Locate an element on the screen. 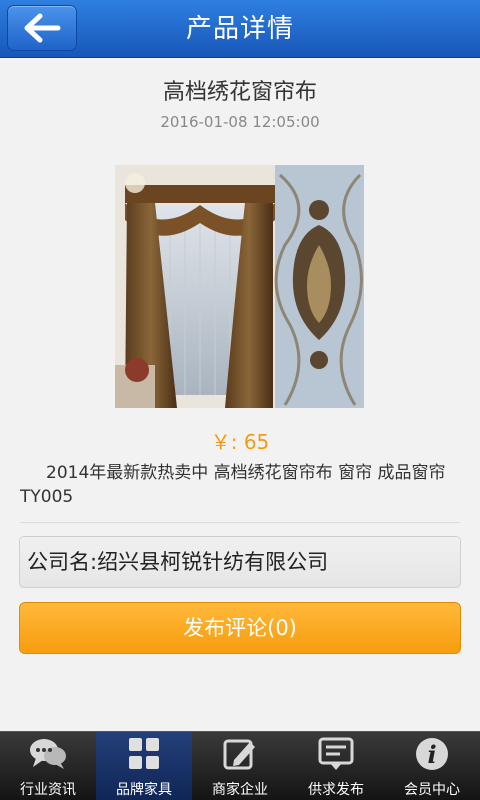 This screenshot has height=800, width=480. product-description: 2014年最新款热卖中 高档绣花窗帘布 窗帘 成品窗帘 TY005 is located at coordinates (233, 485).